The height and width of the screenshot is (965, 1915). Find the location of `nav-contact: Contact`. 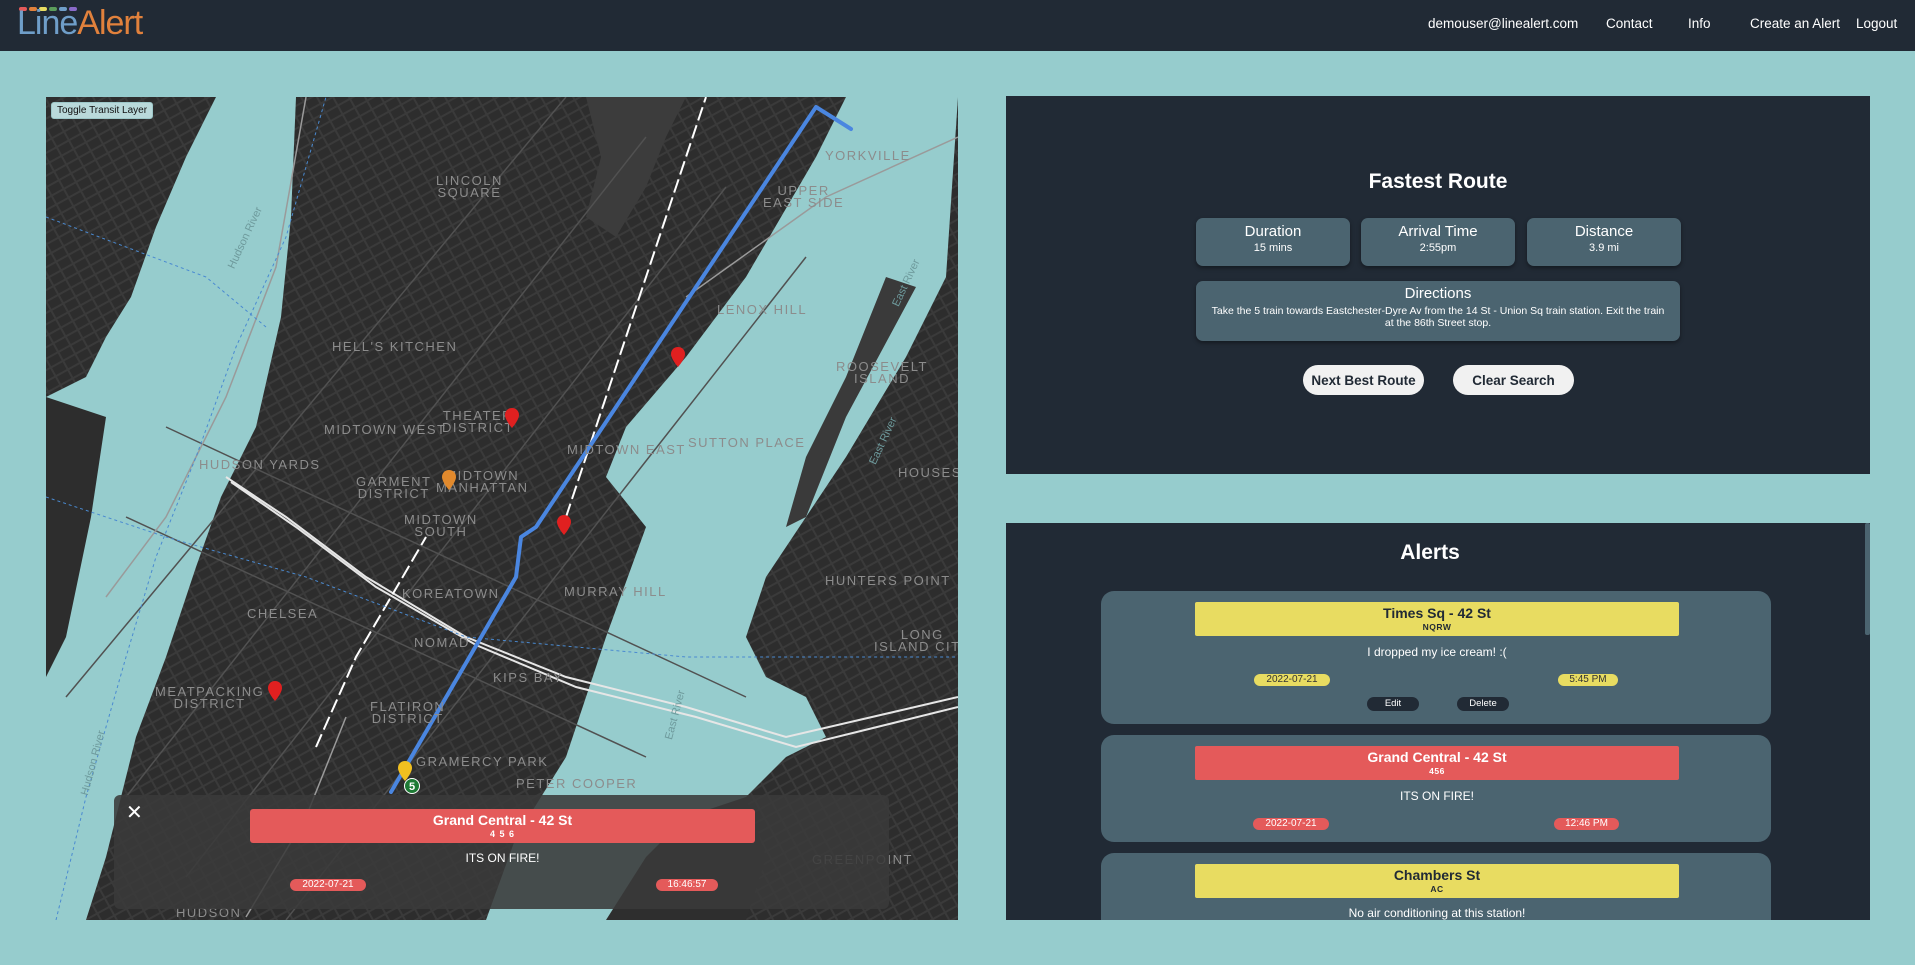

nav-contact: Contact is located at coordinates (1629, 23).